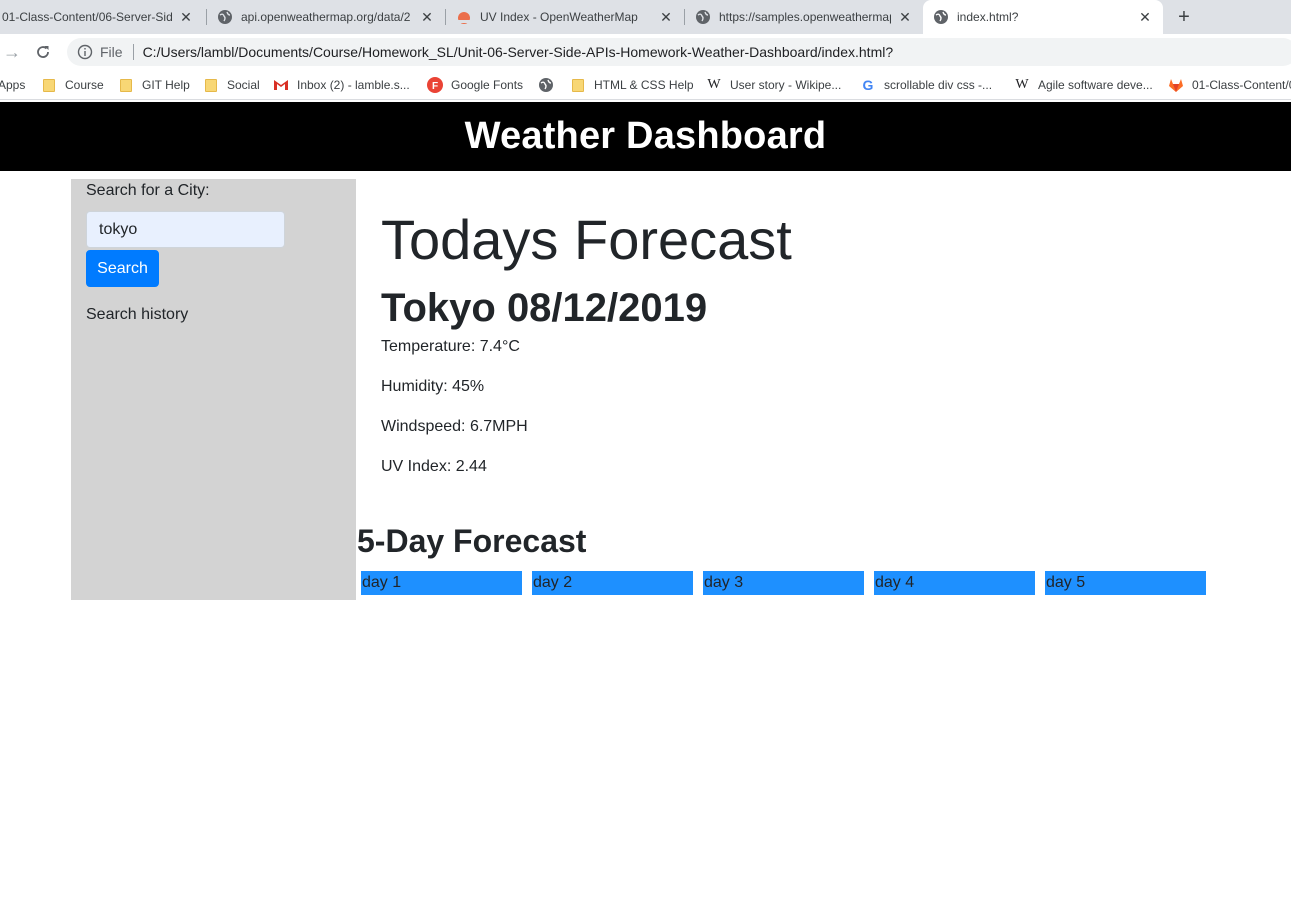 The width and height of the screenshot is (1291, 912). I want to click on reload-icon, so click(43, 52).